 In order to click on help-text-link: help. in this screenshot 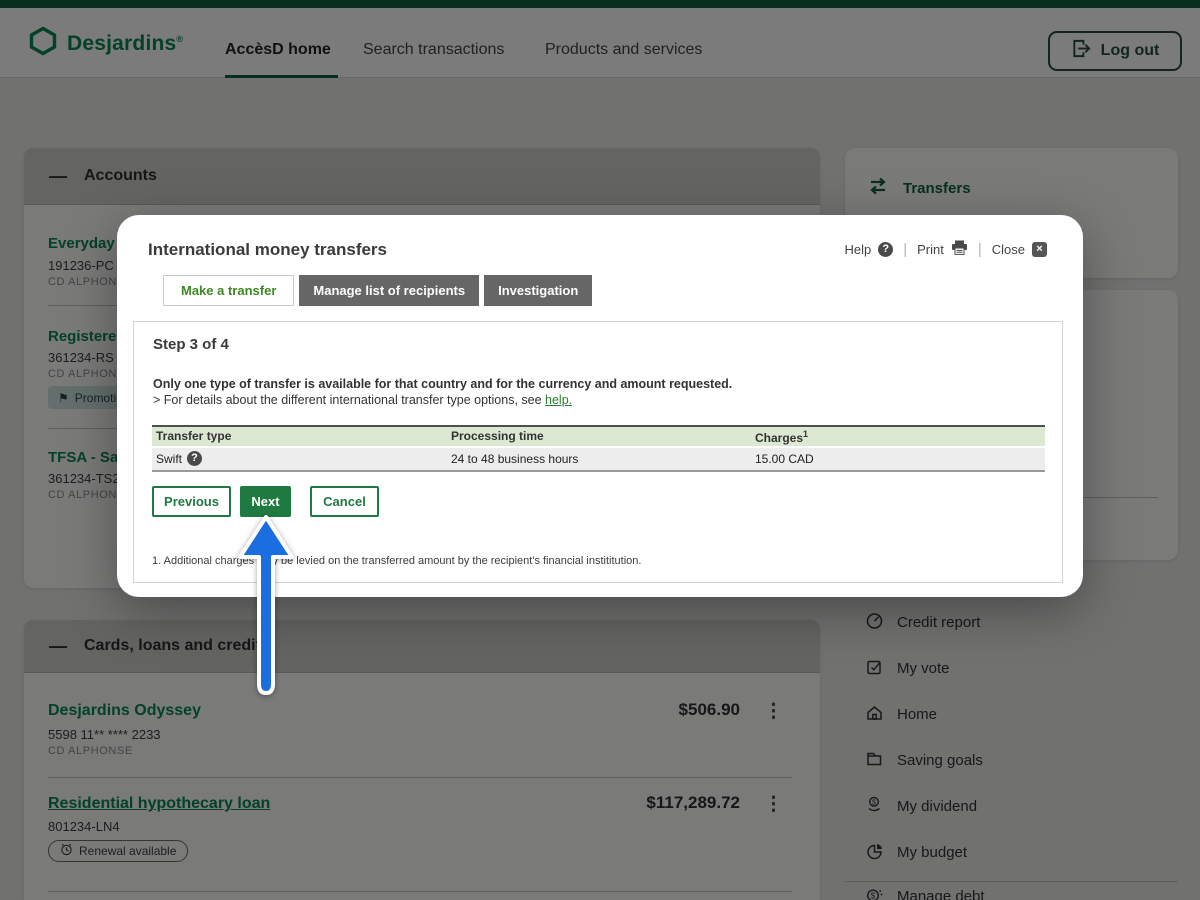, I will do `click(558, 400)`.